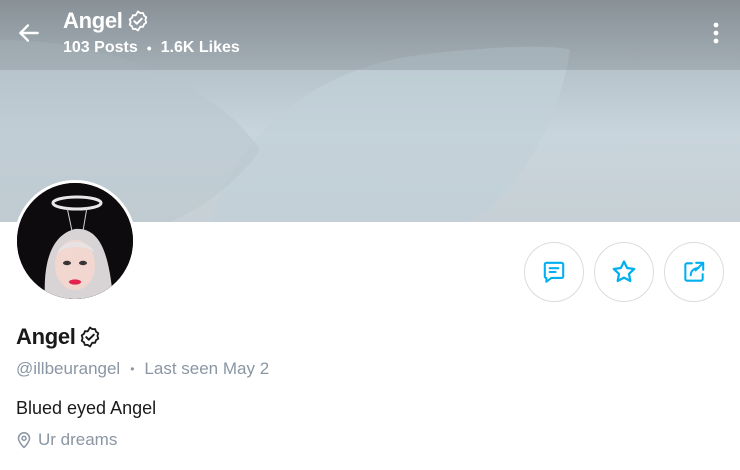 This screenshot has width=740, height=470. I want to click on bio-text: Blued eyed Angel, so click(86, 408).